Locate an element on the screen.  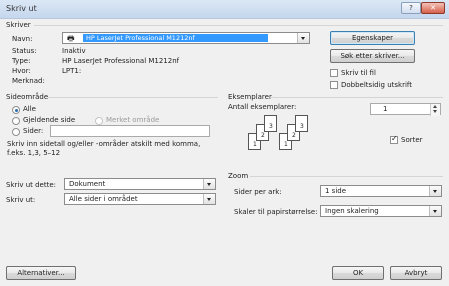
duplex-label: Dobbeltsidig utskrift is located at coordinates (376, 85).